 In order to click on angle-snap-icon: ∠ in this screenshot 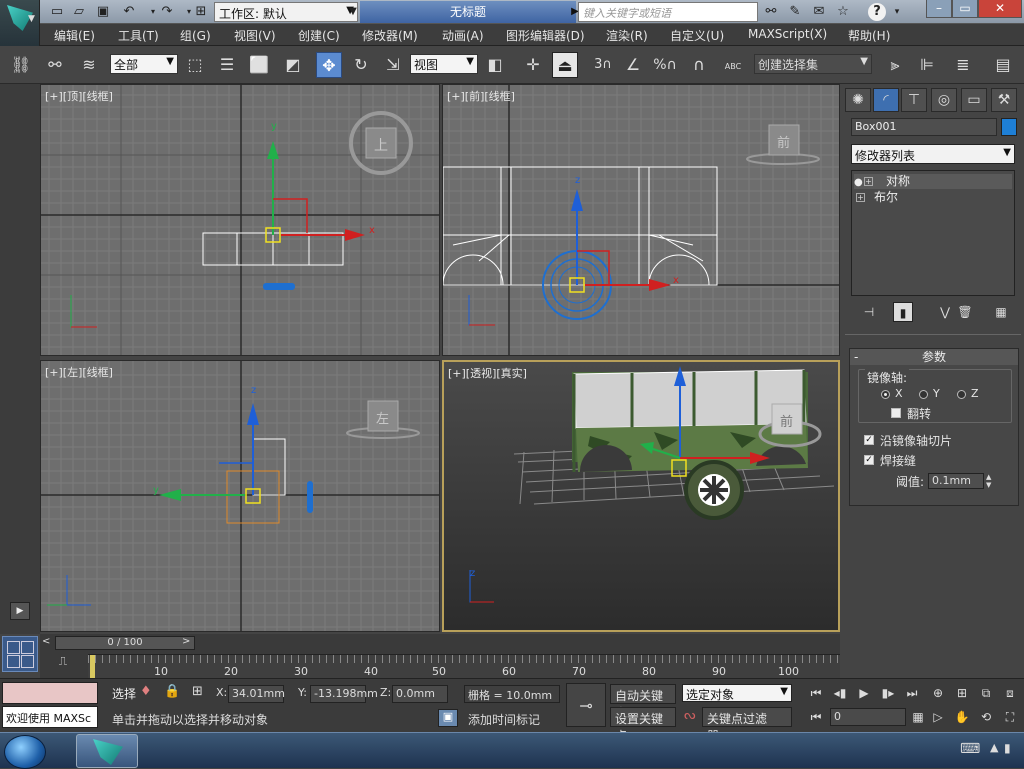, I will do `click(633, 65)`.